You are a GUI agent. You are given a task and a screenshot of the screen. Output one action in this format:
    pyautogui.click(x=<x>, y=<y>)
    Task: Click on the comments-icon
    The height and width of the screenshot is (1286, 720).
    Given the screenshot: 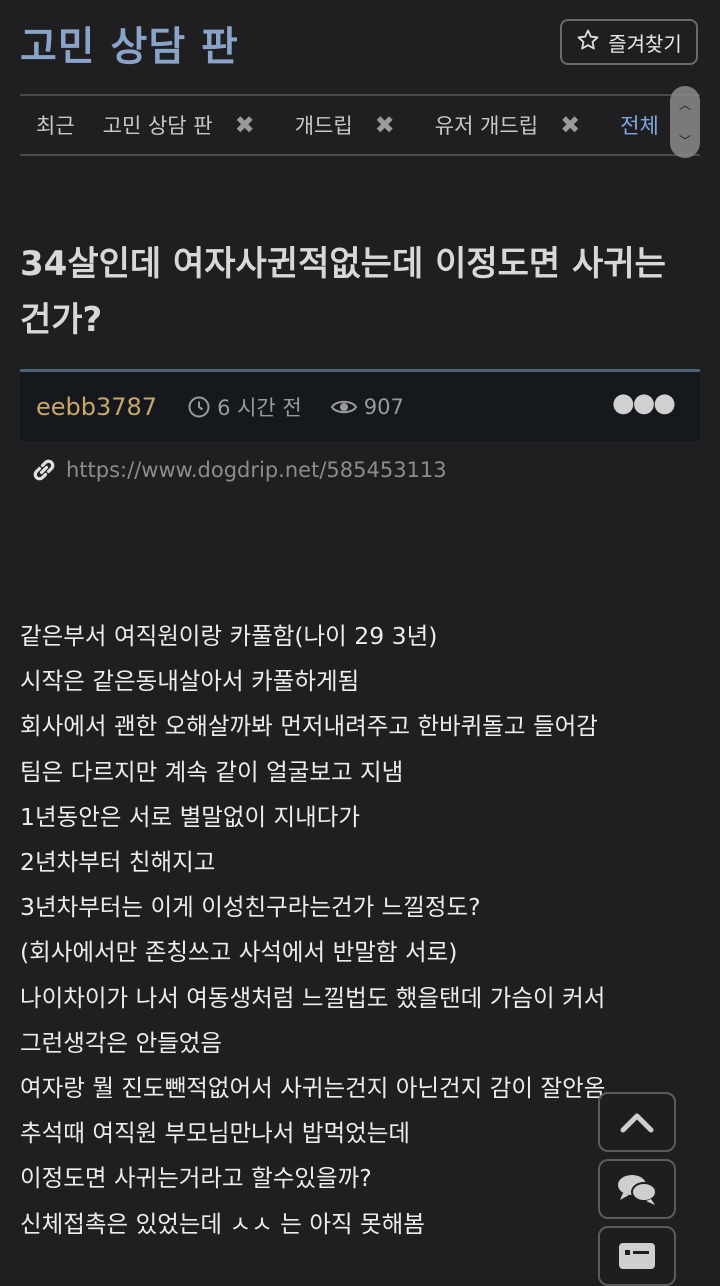 What is the action you would take?
    pyautogui.click(x=637, y=1190)
    